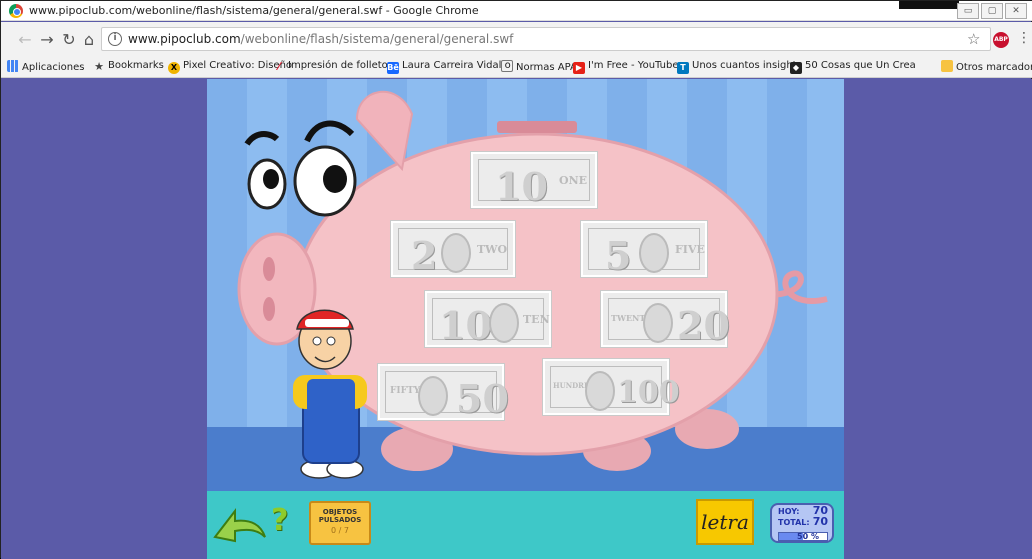 The width and height of the screenshot is (1032, 559). What do you see at coordinates (279, 66) in the screenshot?
I see `impresion-icon: ⁄` at bounding box center [279, 66].